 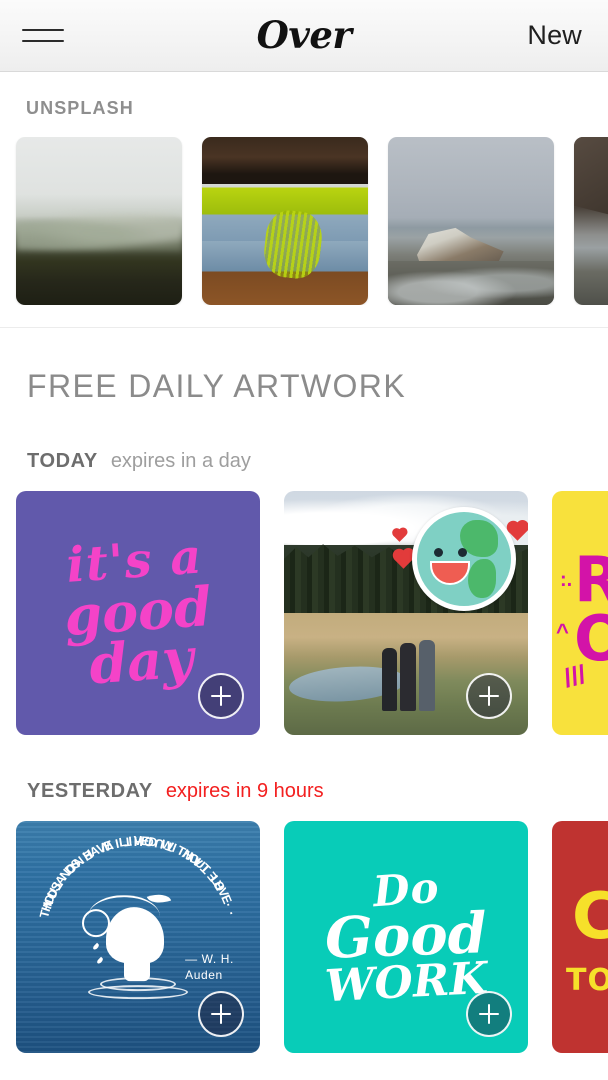 I want to click on decorative-mark: ^, so click(x=562, y=631).